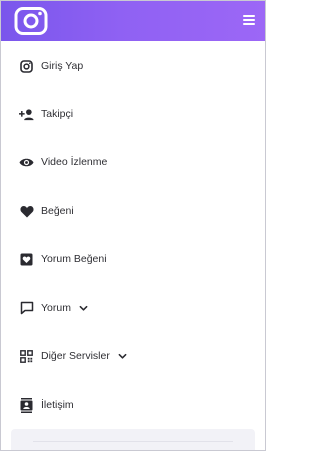  Describe the element at coordinates (26, 356) in the screenshot. I see `grid-icon` at that location.